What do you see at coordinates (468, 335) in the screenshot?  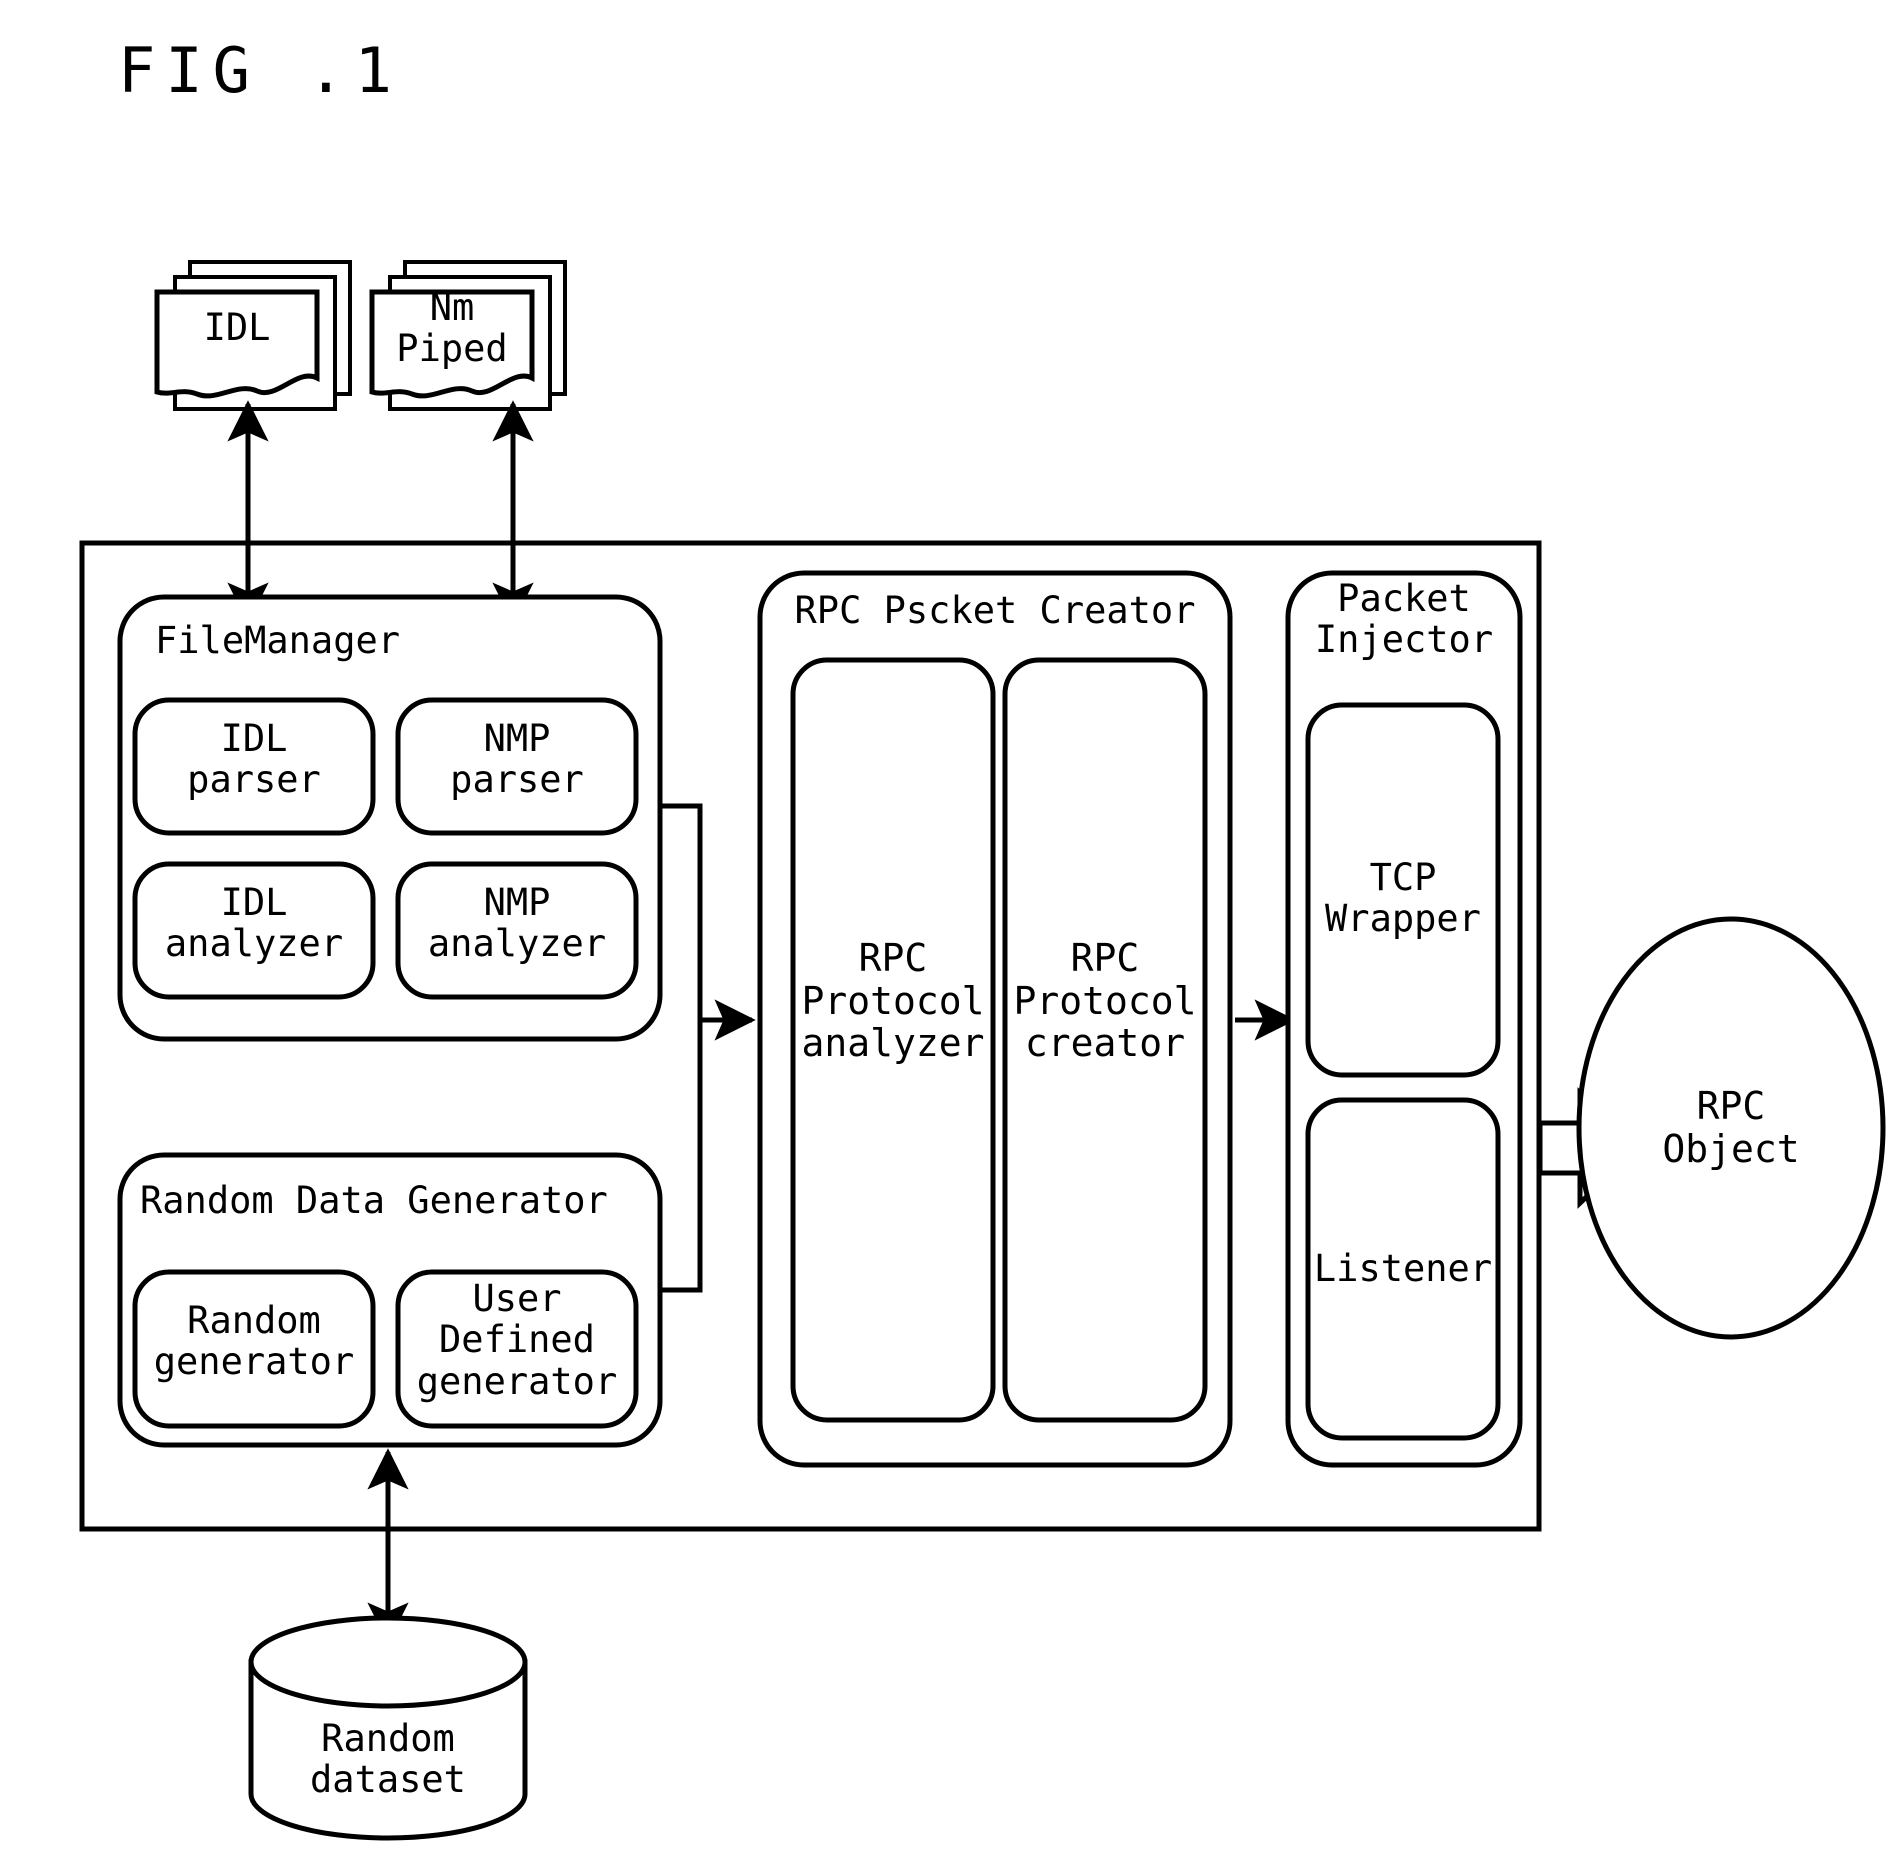 I see `nm-piped-document-stack` at bounding box center [468, 335].